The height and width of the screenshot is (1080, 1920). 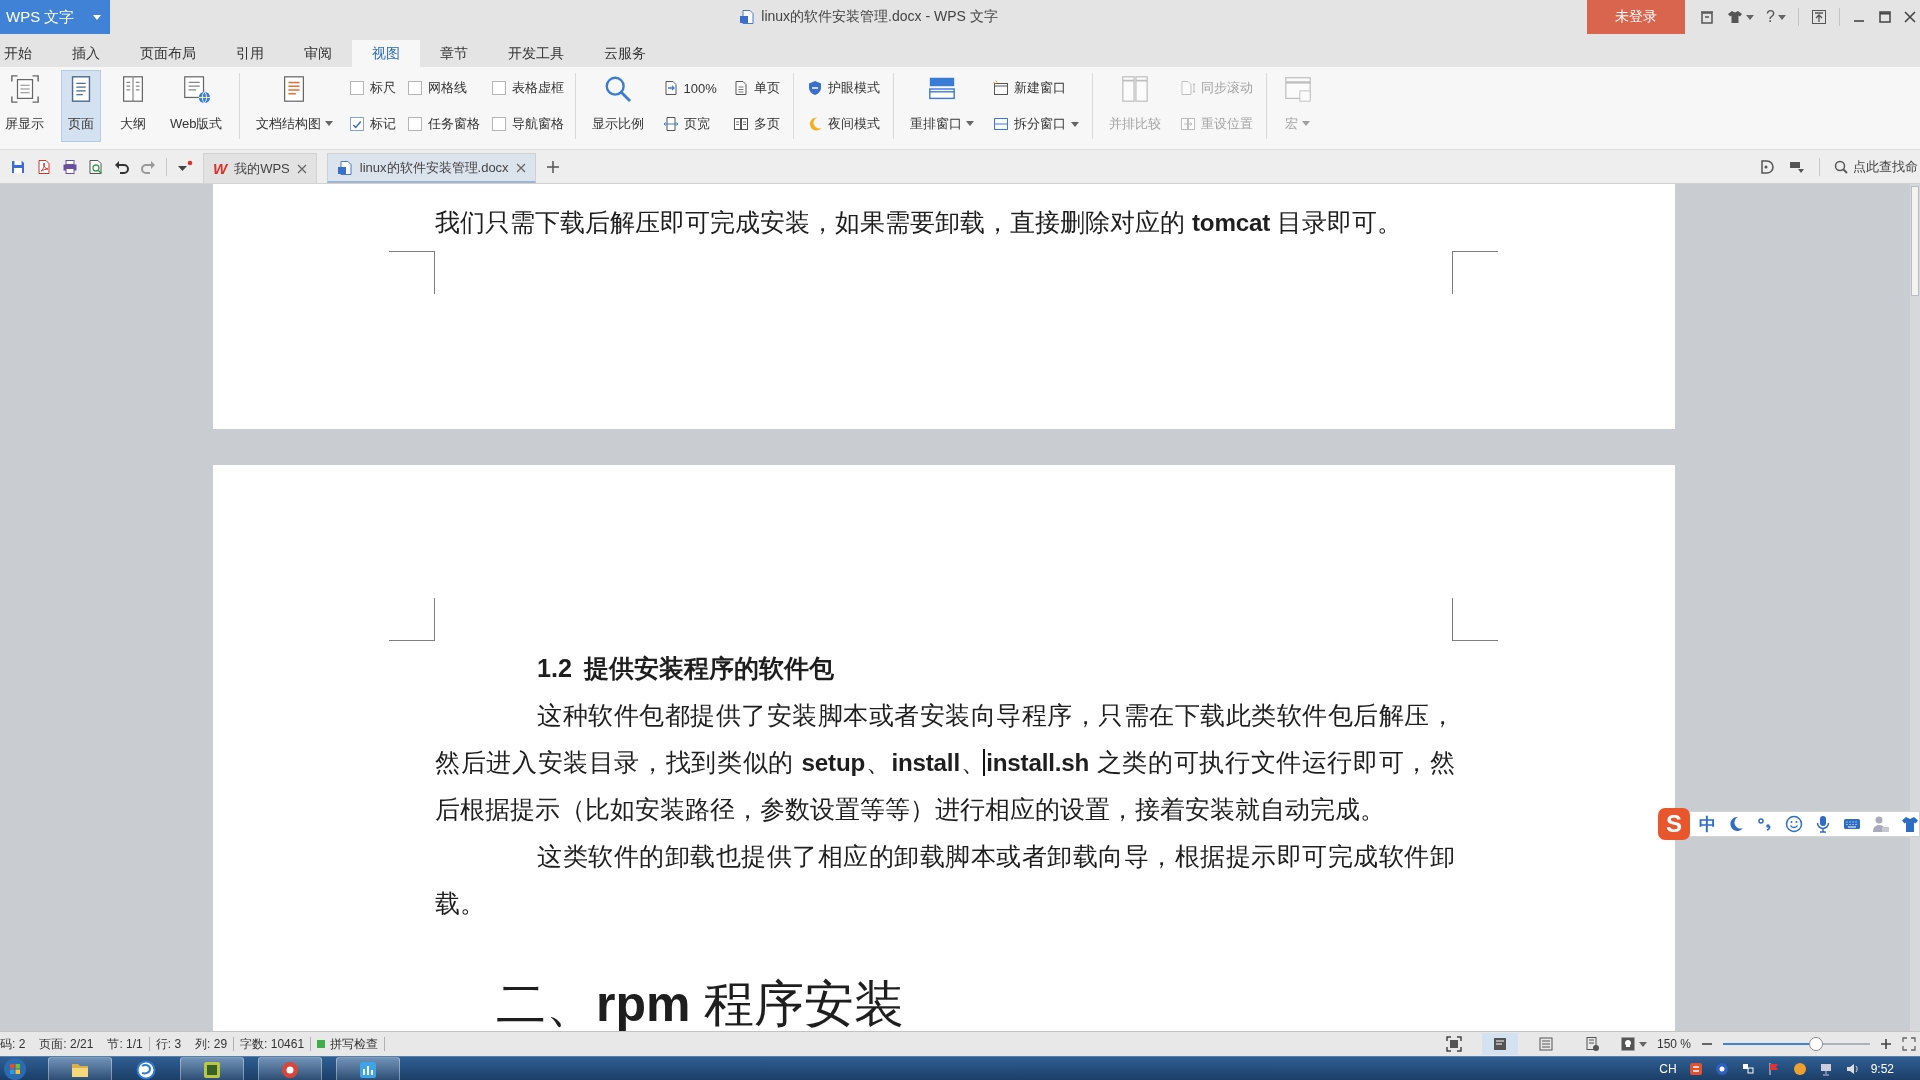 What do you see at coordinates (1819, 17) in the screenshot?
I see `upload-icon` at bounding box center [1819, 17].